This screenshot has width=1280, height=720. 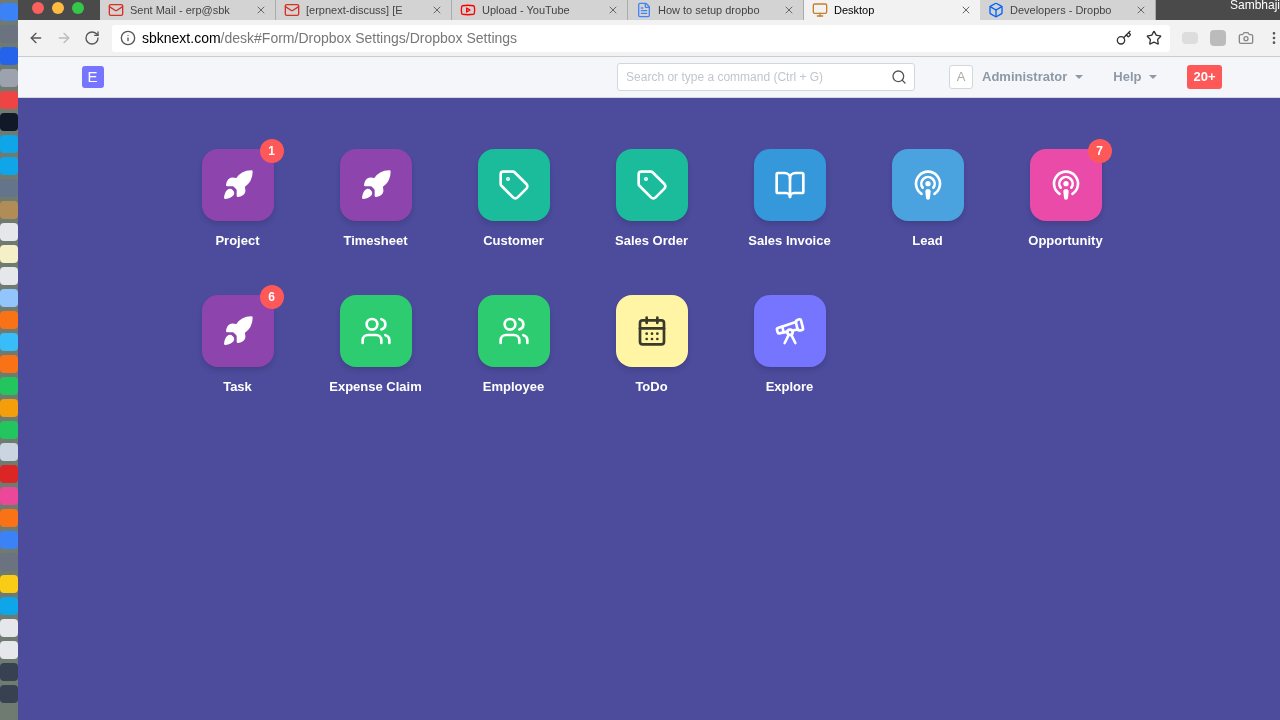 I want to click on desktop-icon, so click(x=820, y=10).